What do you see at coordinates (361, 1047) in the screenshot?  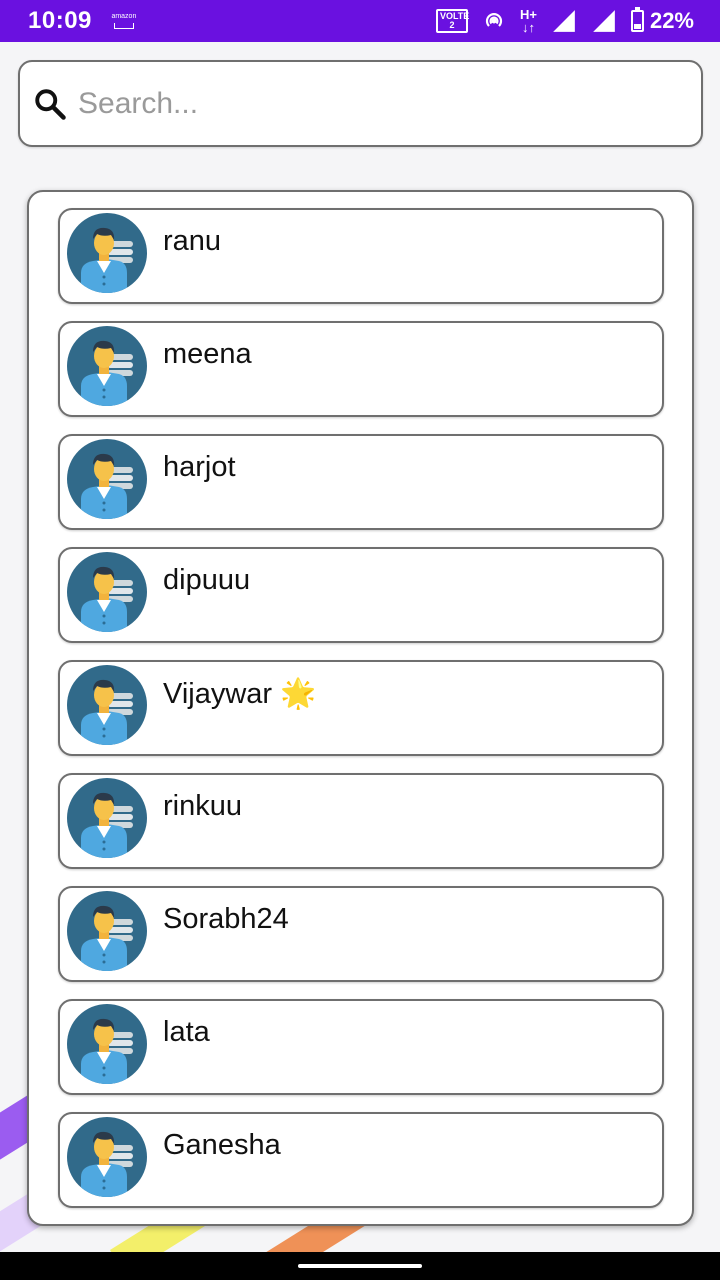 I see `contact-list-item: lata` at bounding box center [361, 1047].